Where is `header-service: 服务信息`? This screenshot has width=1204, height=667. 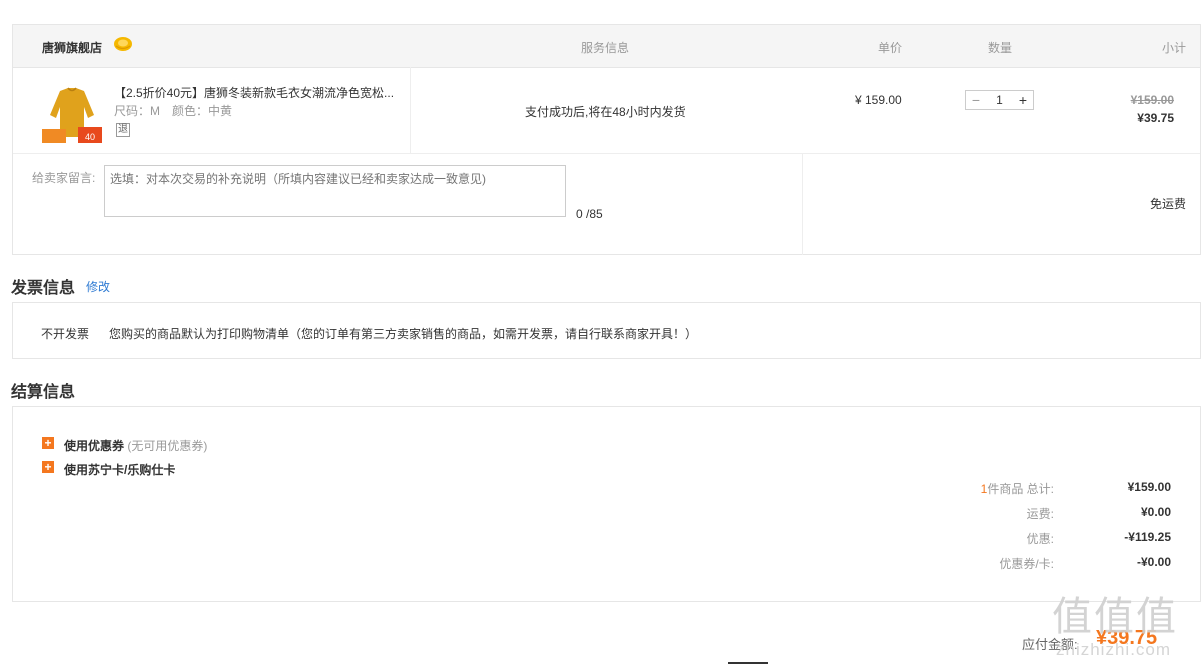
header-service: 服务信息 is located at coordinates (605, 48).